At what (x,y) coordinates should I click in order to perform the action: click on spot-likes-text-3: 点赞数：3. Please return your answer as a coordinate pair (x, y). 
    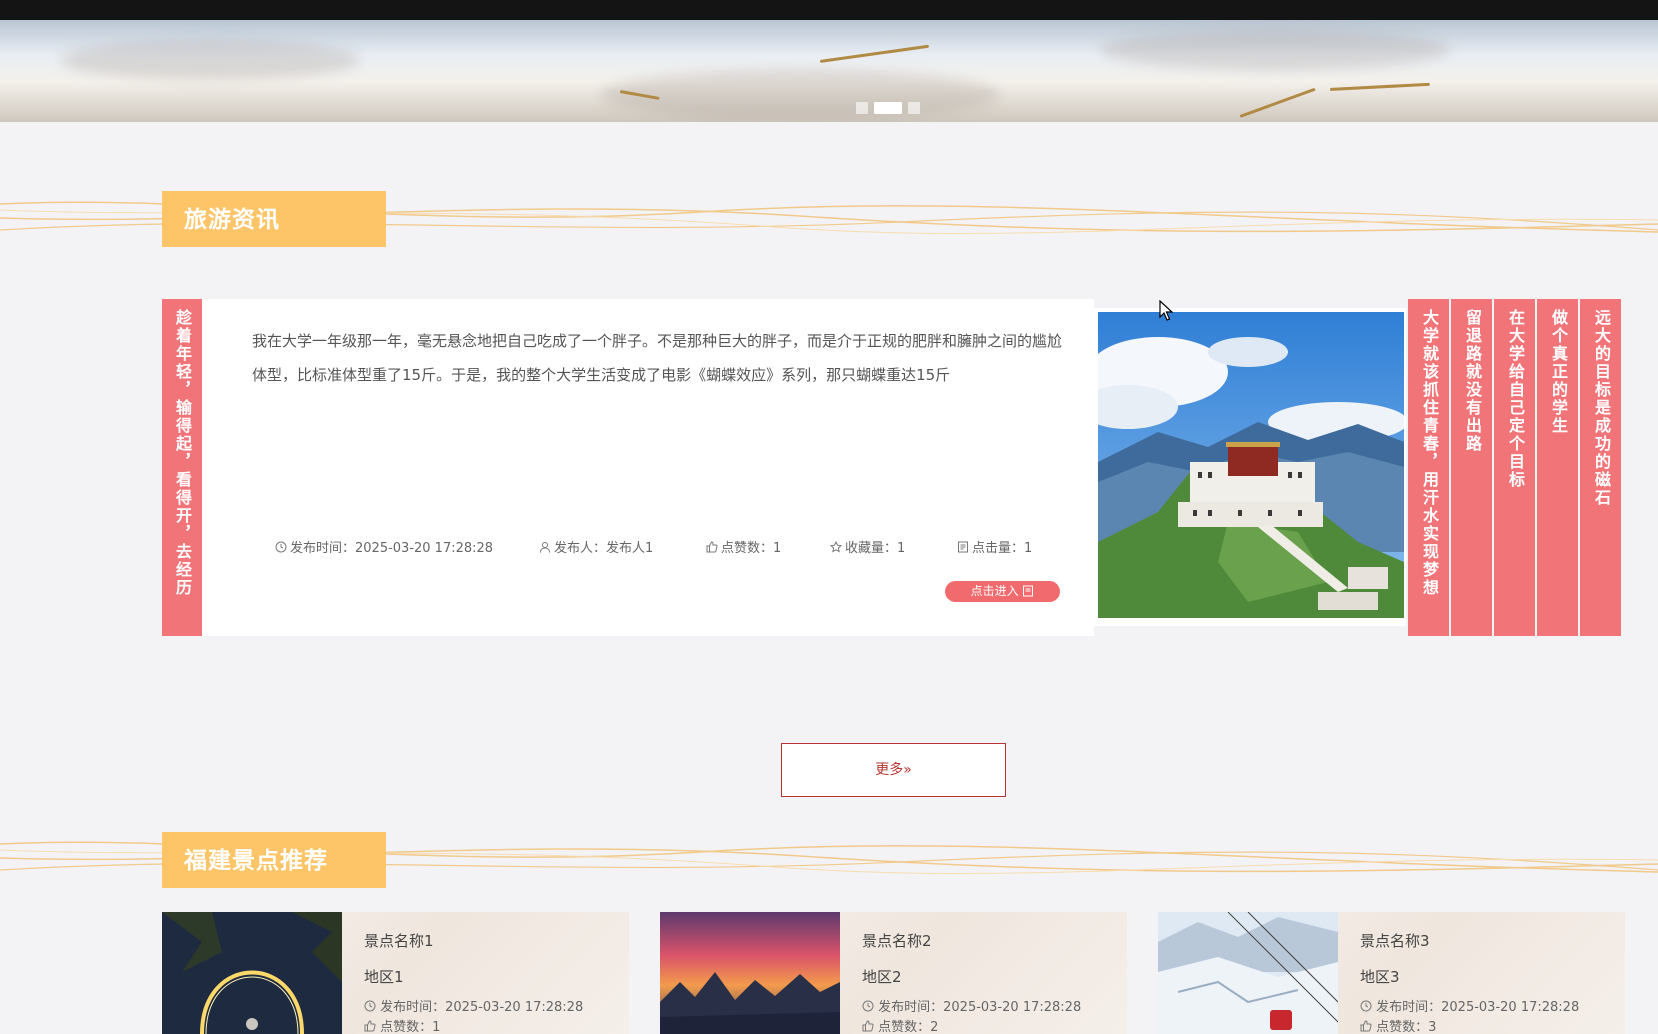
    Looking at the image, I should click on (1406, 1027).